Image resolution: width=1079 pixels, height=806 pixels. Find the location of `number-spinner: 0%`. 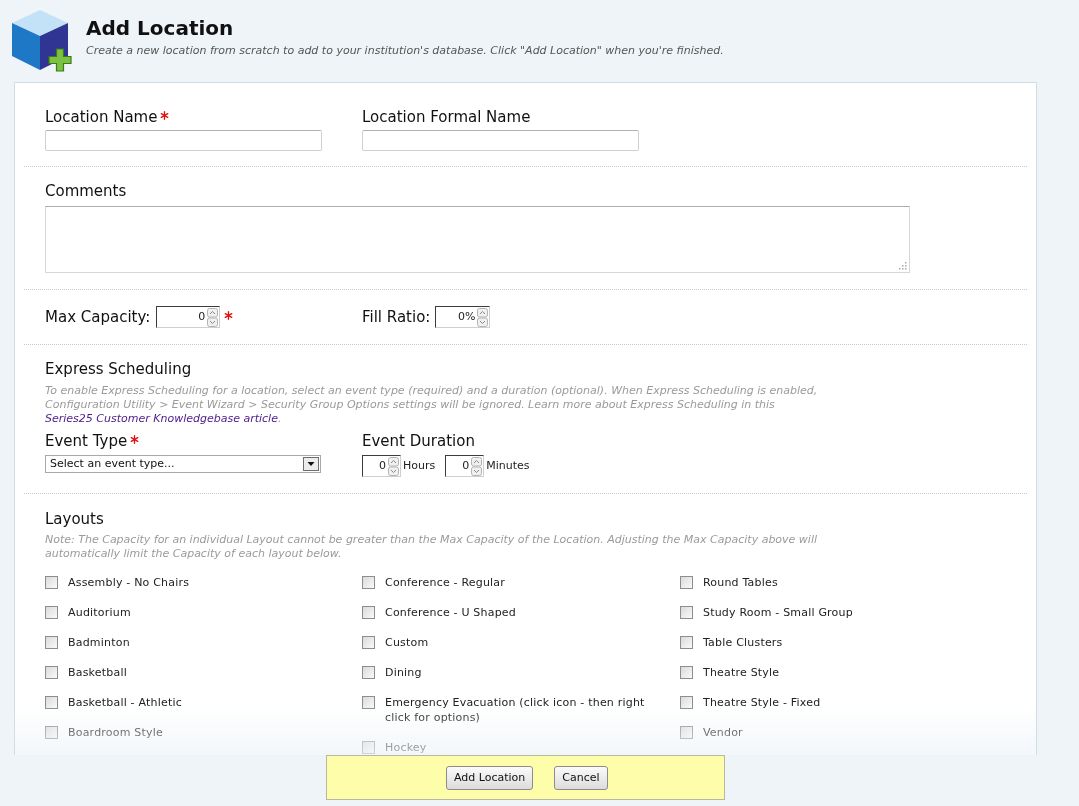

number-spinner: 0% is located at coordinates (463, 317).